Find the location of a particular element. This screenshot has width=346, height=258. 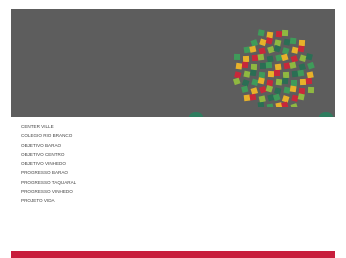

school-link: PROJETO VIDA is located at coordinates (48, 200).